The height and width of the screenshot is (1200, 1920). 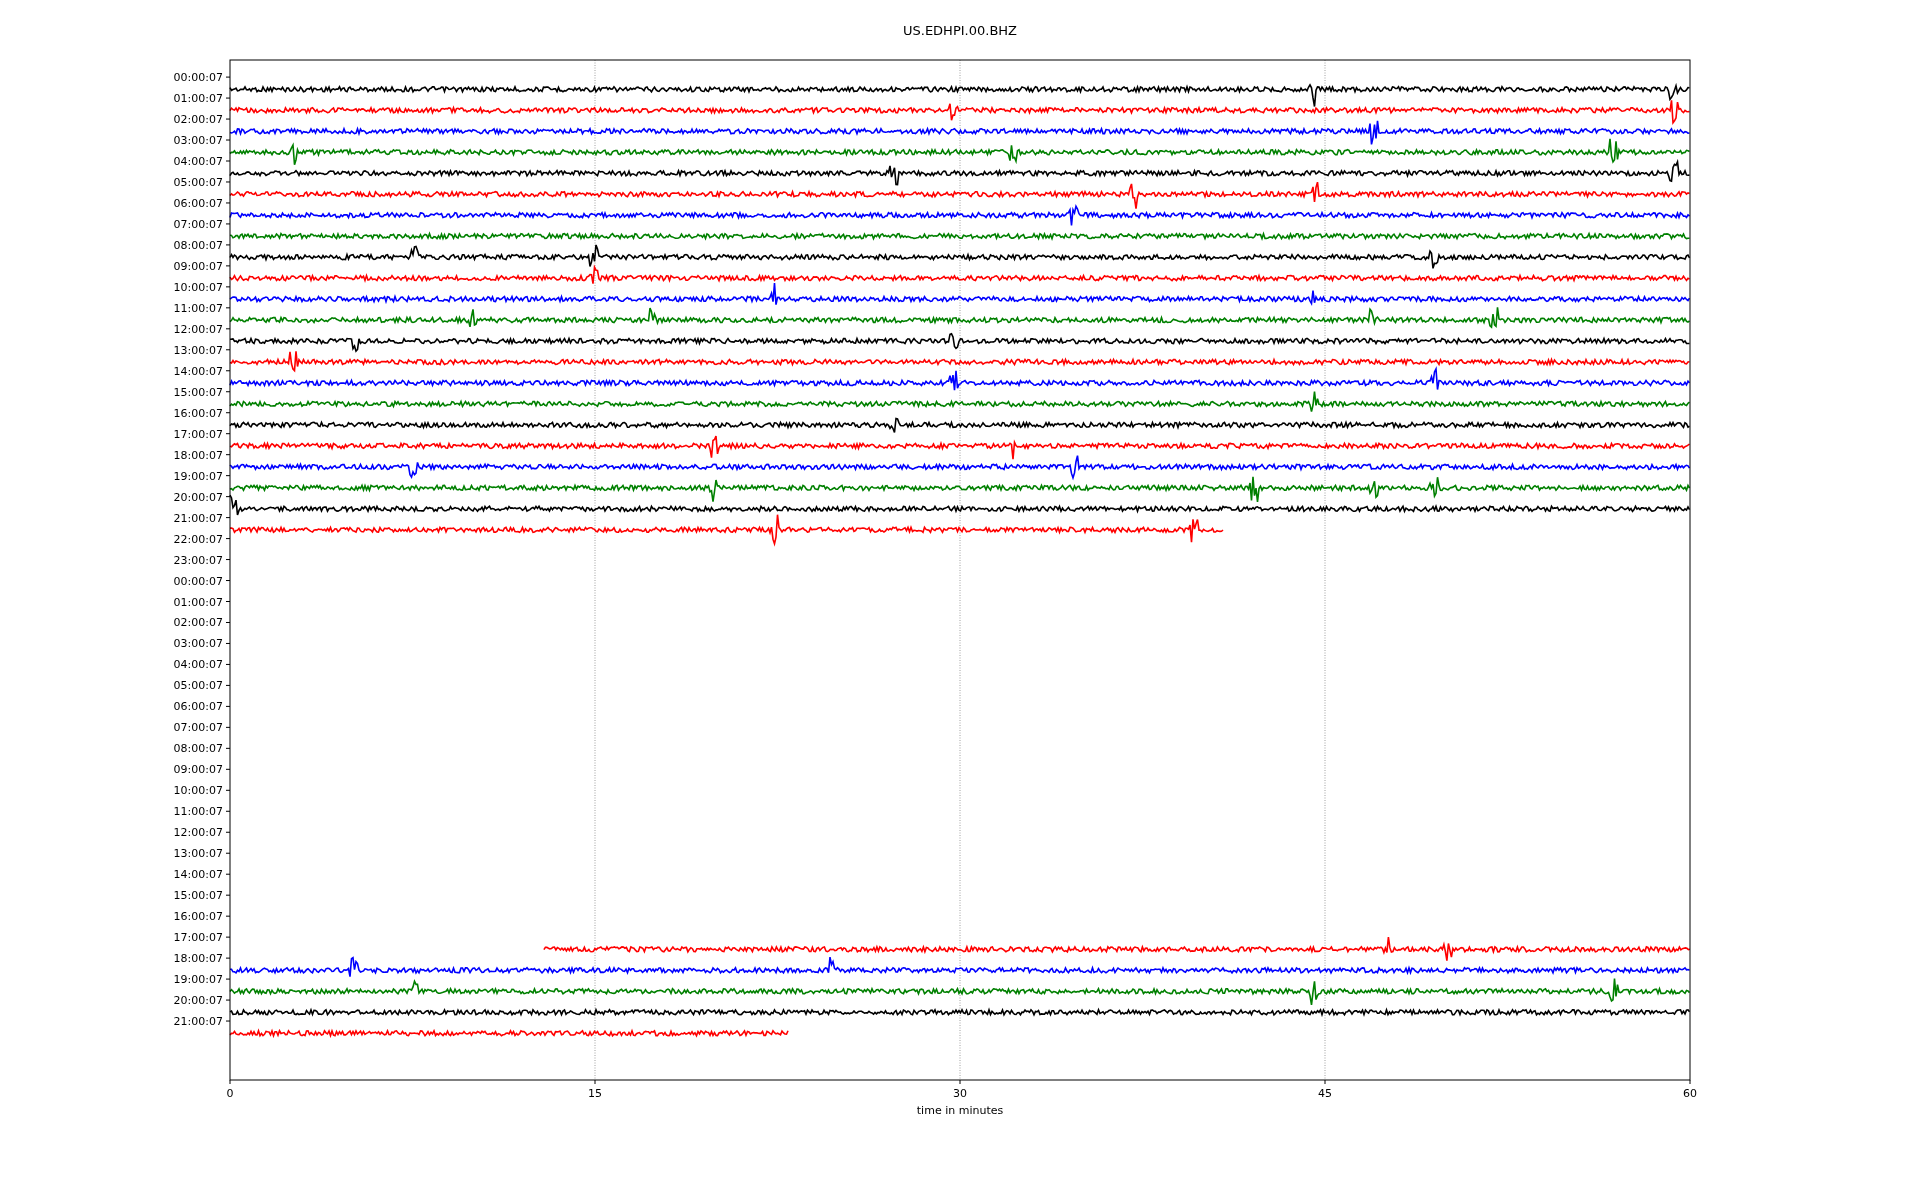 What do you see at coordinates (198, 560) in the screenshot?
I see `y-tick-label: 23:00:07` at bounding box center [198, 560].